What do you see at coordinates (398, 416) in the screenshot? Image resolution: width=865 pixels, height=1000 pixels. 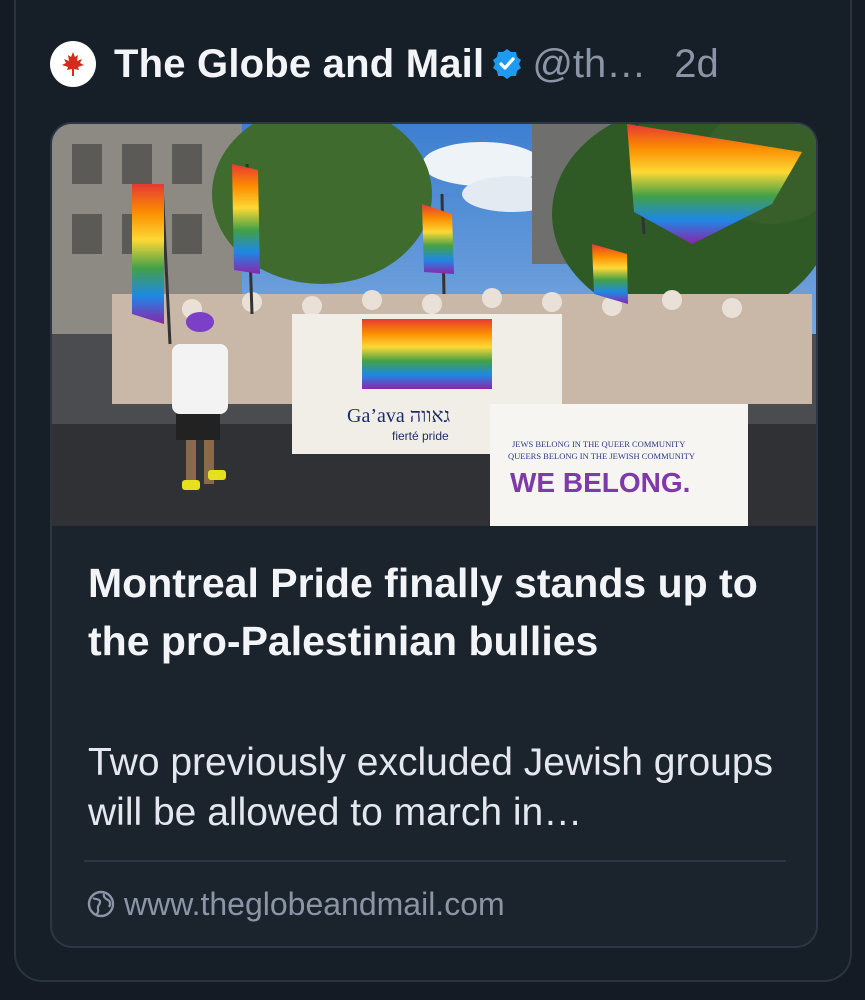 I see `gaava-banner-text: Ga’ava גאווה` at bounding box center [398, 416].